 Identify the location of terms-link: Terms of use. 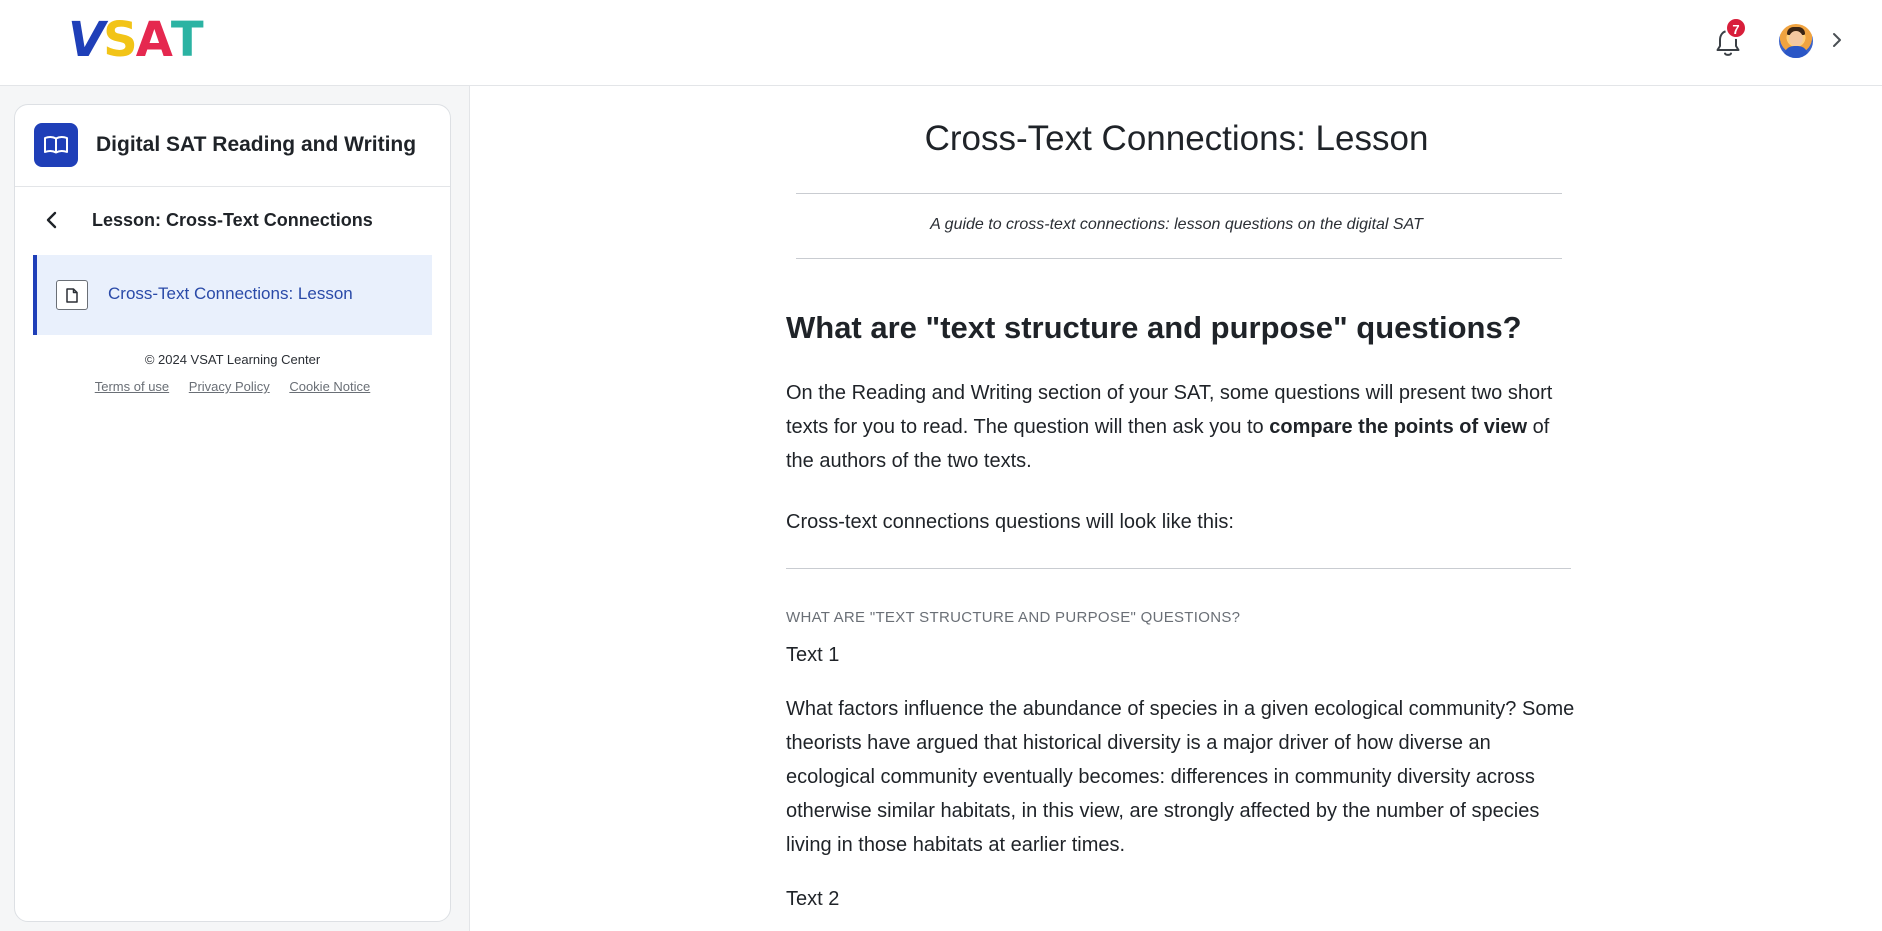
(132, 386).